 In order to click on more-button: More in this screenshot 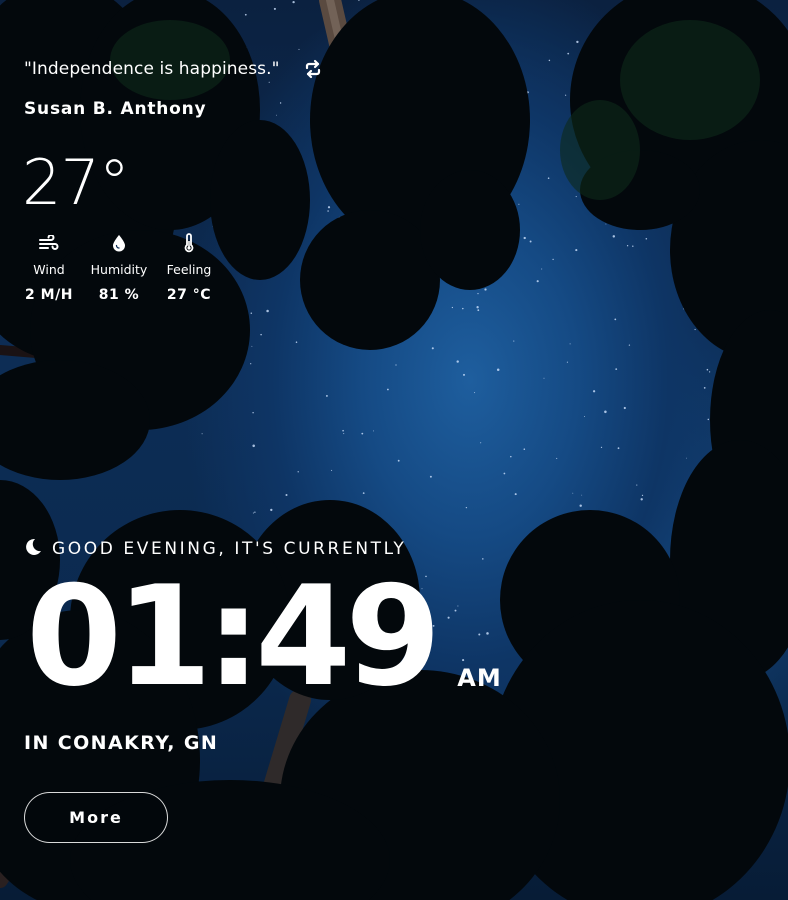, I will do `click(96, 817)`.